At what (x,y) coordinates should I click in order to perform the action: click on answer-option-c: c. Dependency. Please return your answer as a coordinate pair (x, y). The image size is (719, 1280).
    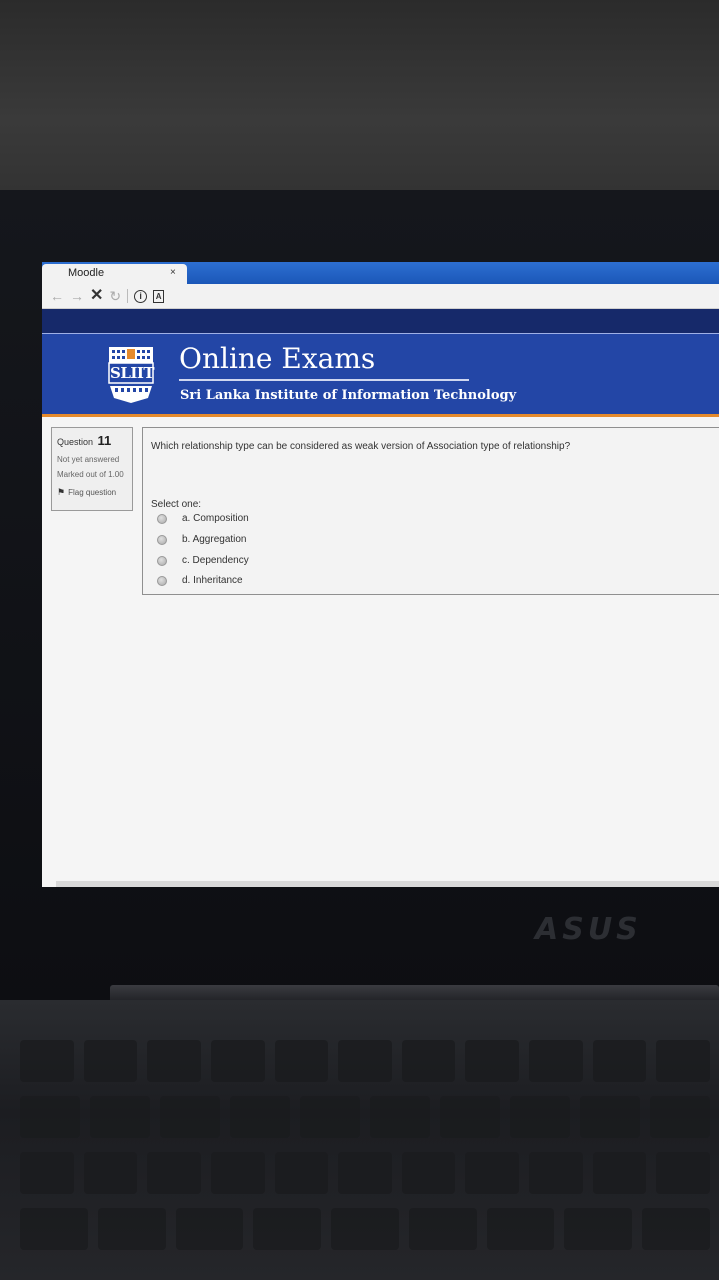
    Looking at the image, I should click on (203, 560).